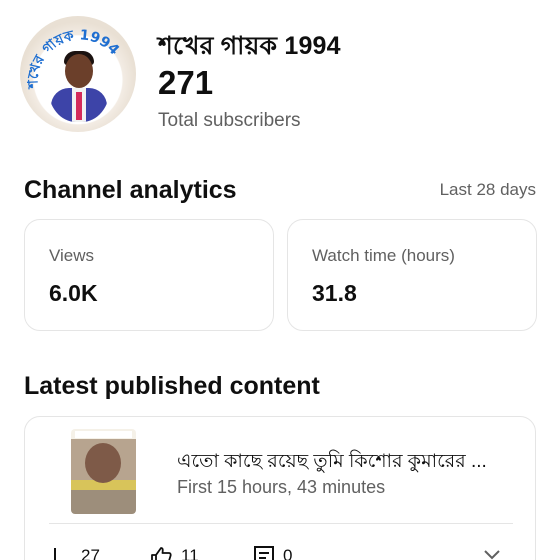  Describe the element at coordinates (288, 553) in the screenshot. I see `video-comments-count: 0` at that location.